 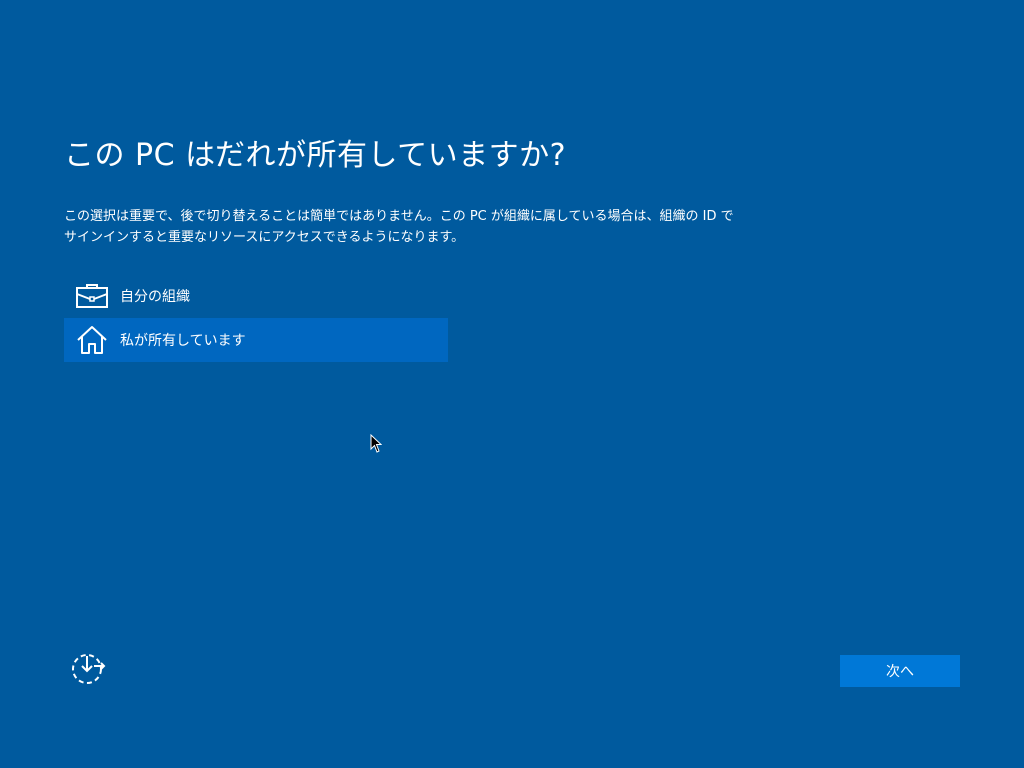 I want to click on next-button: 次へ, so click(x=900, y=671).